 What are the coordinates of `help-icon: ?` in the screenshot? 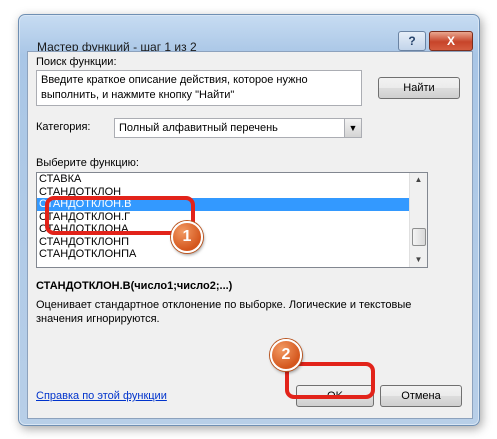 It's located at (412, 41).